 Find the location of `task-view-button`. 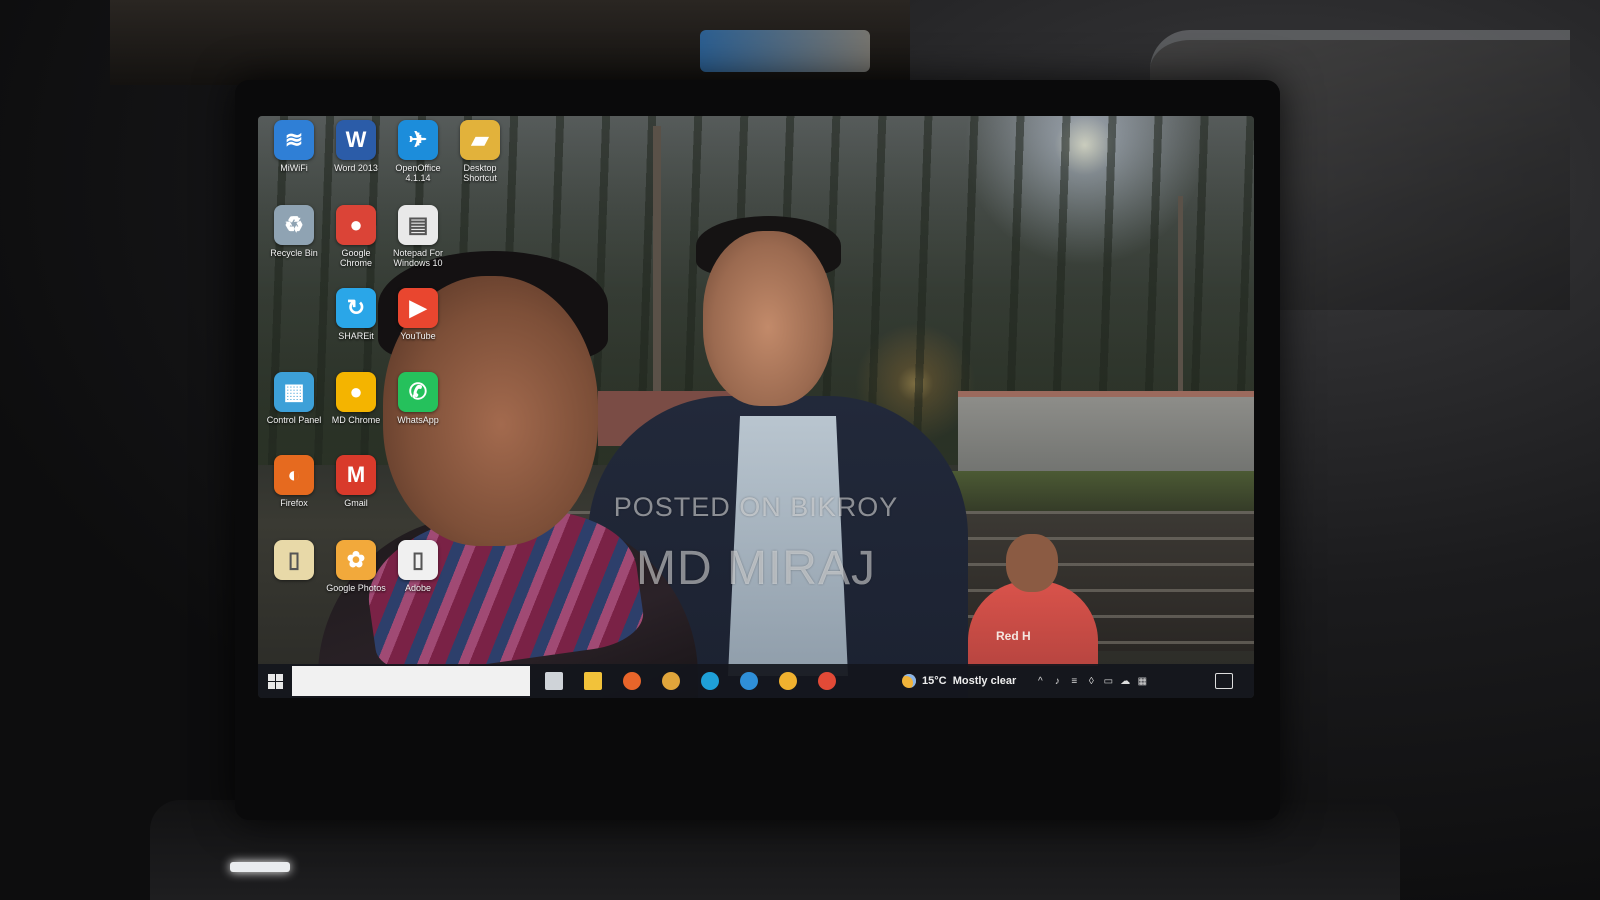

task-view-button is located at coordinates (554, 681).